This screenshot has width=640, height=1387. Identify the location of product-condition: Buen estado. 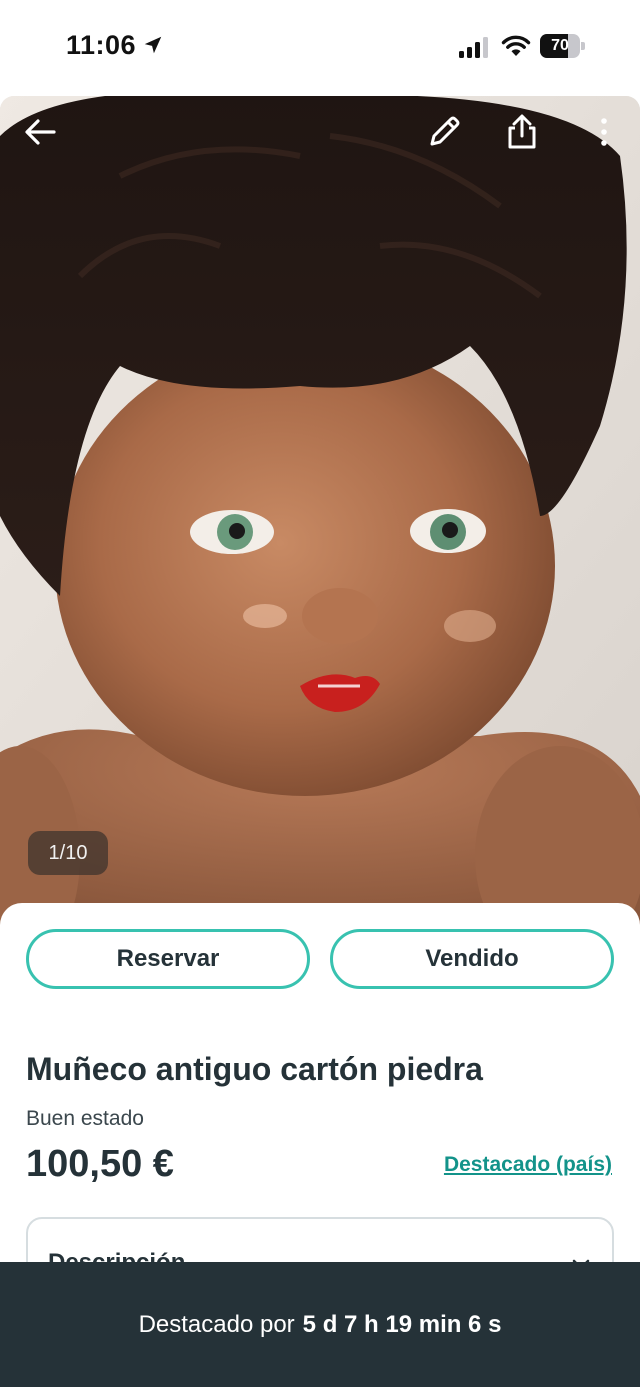
(85, 1118).